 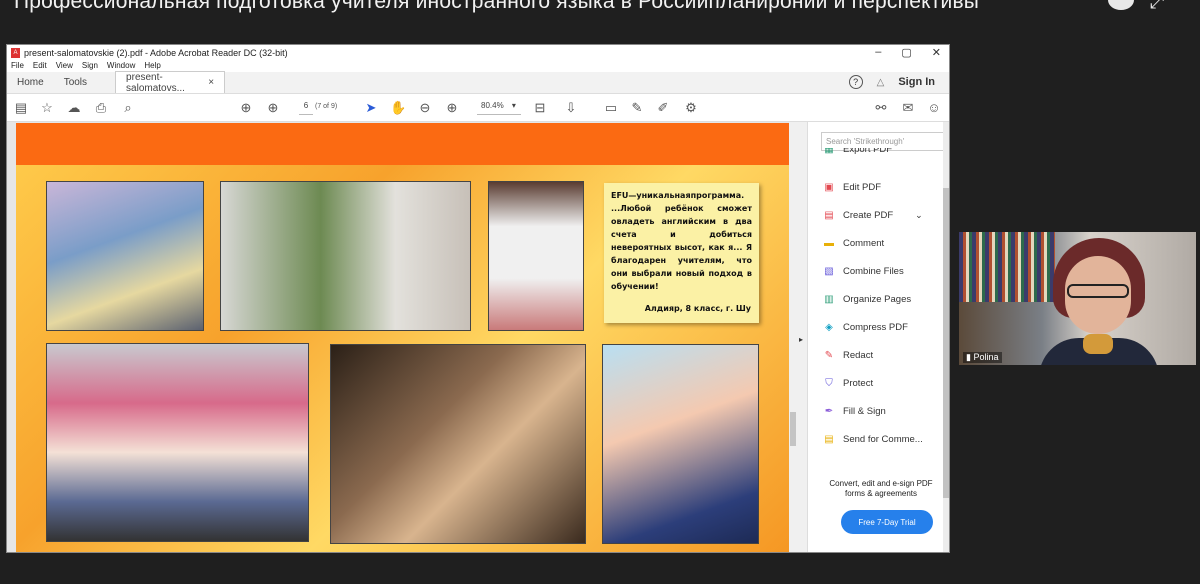 What do you see at coordinates (398, 108) in the screenshot?
I see `hand-tool-icon: ✋` at bounding box center [398, 108].